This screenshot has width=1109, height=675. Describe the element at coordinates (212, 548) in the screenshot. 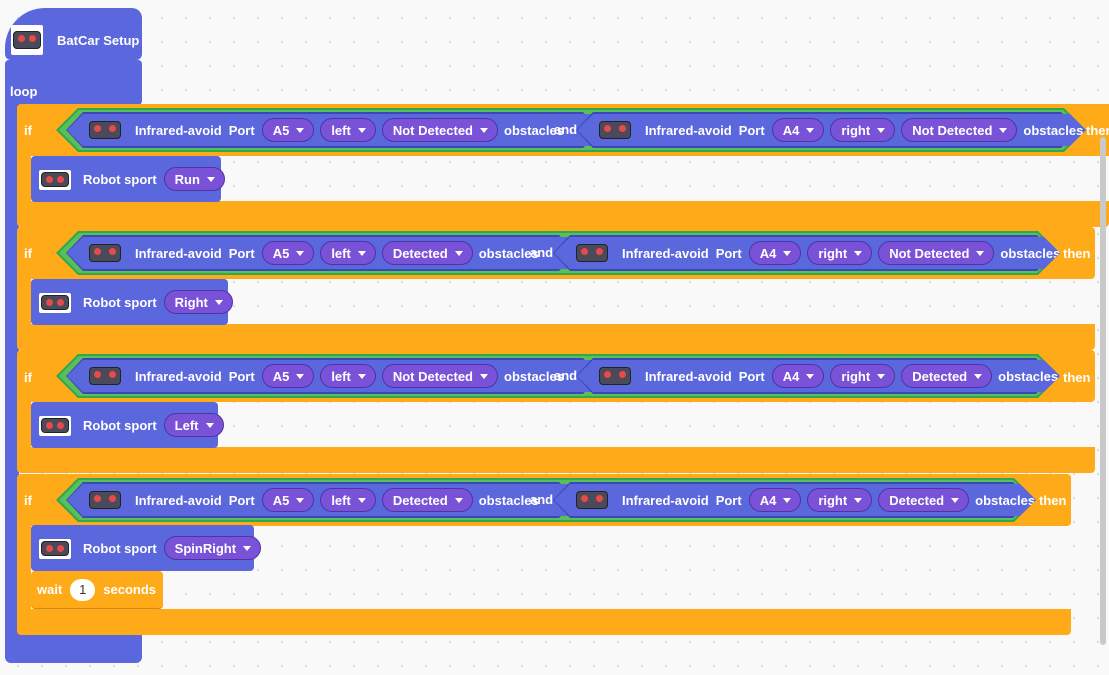

I see `sport-dropdown: SpinRight` at that location.